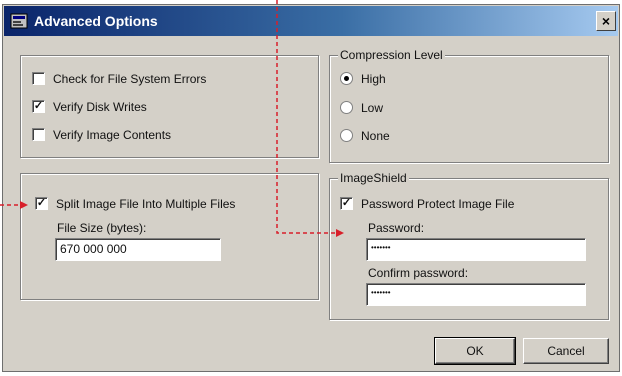 The height and width of the screenshot is (376, 622). I want to click on check-file-system-errors-label: Check for File System Errors, so click(130, 79).